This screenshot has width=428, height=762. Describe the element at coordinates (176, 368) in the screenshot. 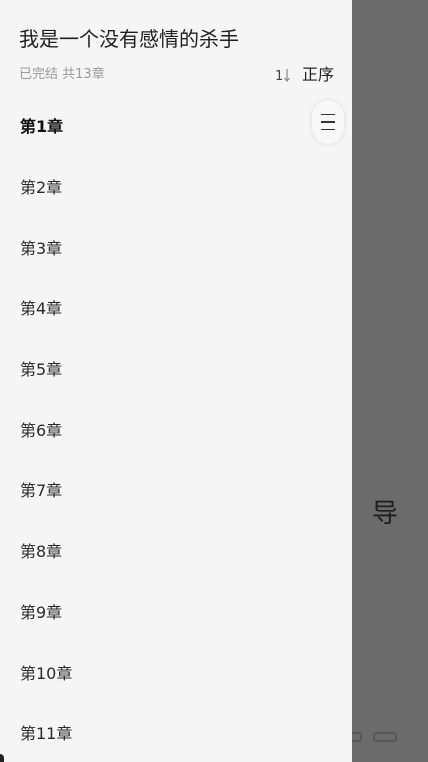

I see `chapter-item: 第5章` at that location.